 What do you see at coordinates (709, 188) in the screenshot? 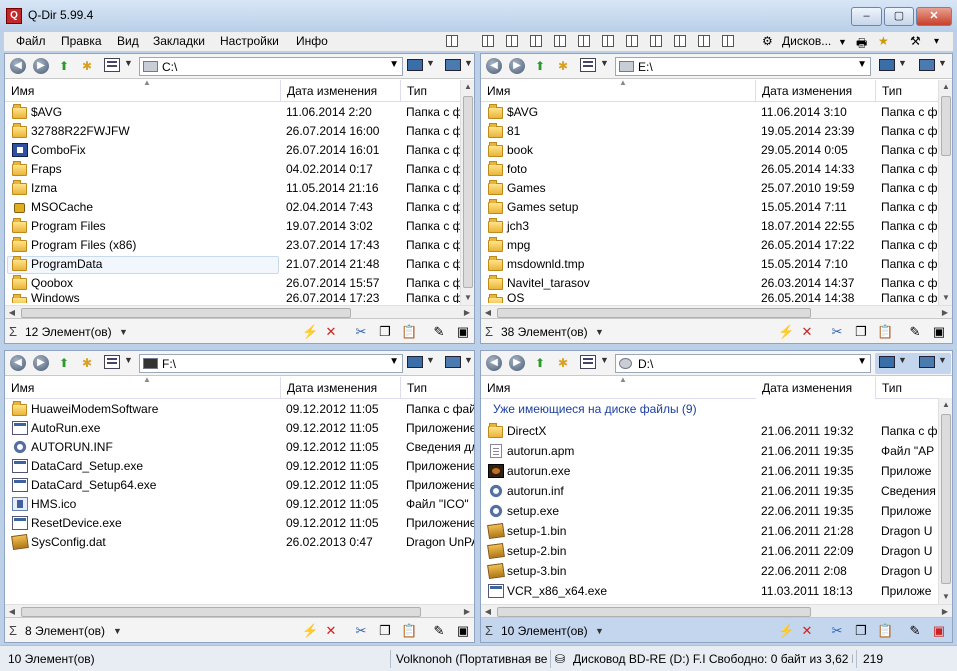
I see `list-item: Games 25.07.2010 19:59 Папка с ф` at bounding box center [709, 188].